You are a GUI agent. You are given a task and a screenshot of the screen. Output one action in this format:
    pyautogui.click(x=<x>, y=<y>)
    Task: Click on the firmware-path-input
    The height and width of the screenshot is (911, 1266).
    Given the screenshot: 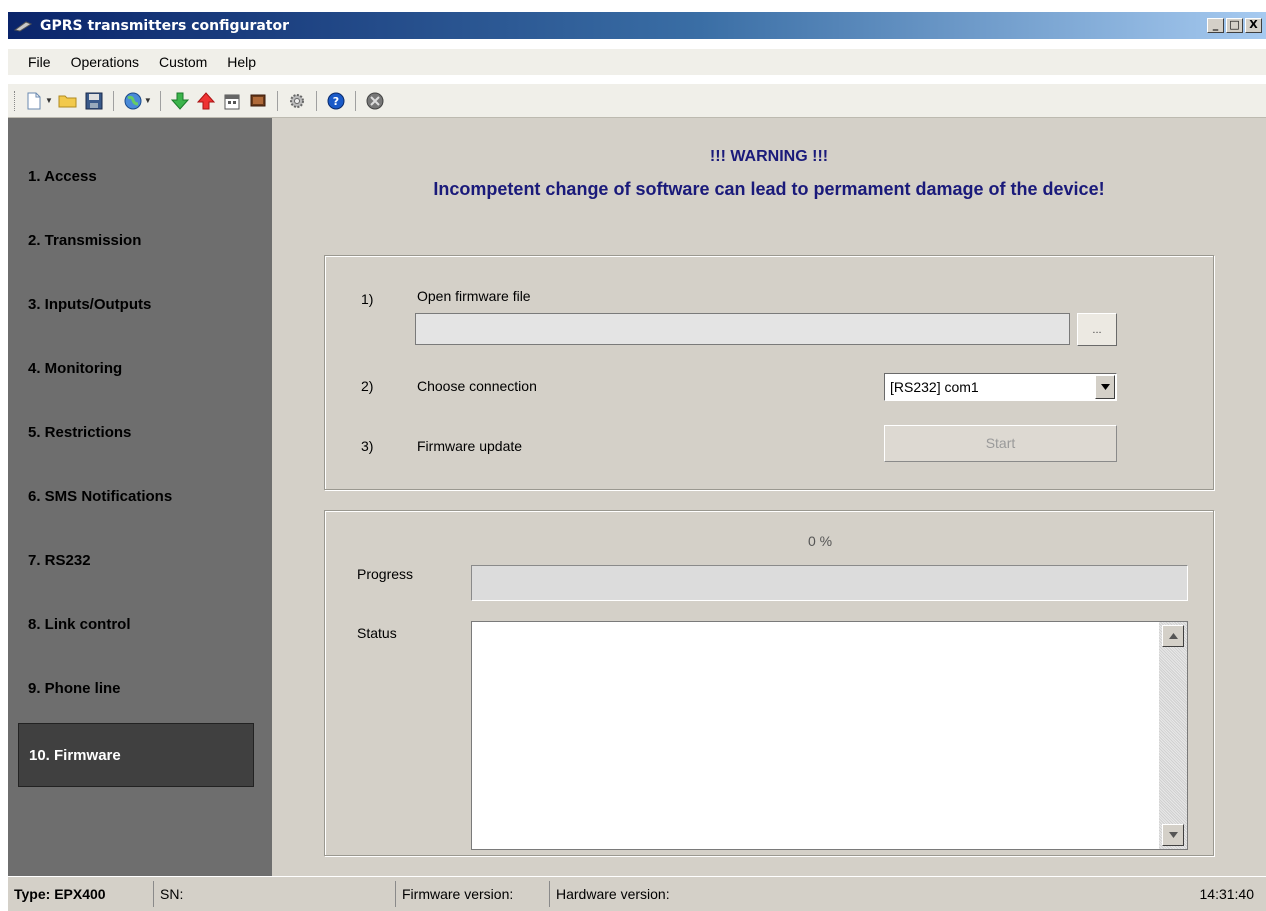 What is the action you would take?
    pyautogui.click(x=742, y=329)
    